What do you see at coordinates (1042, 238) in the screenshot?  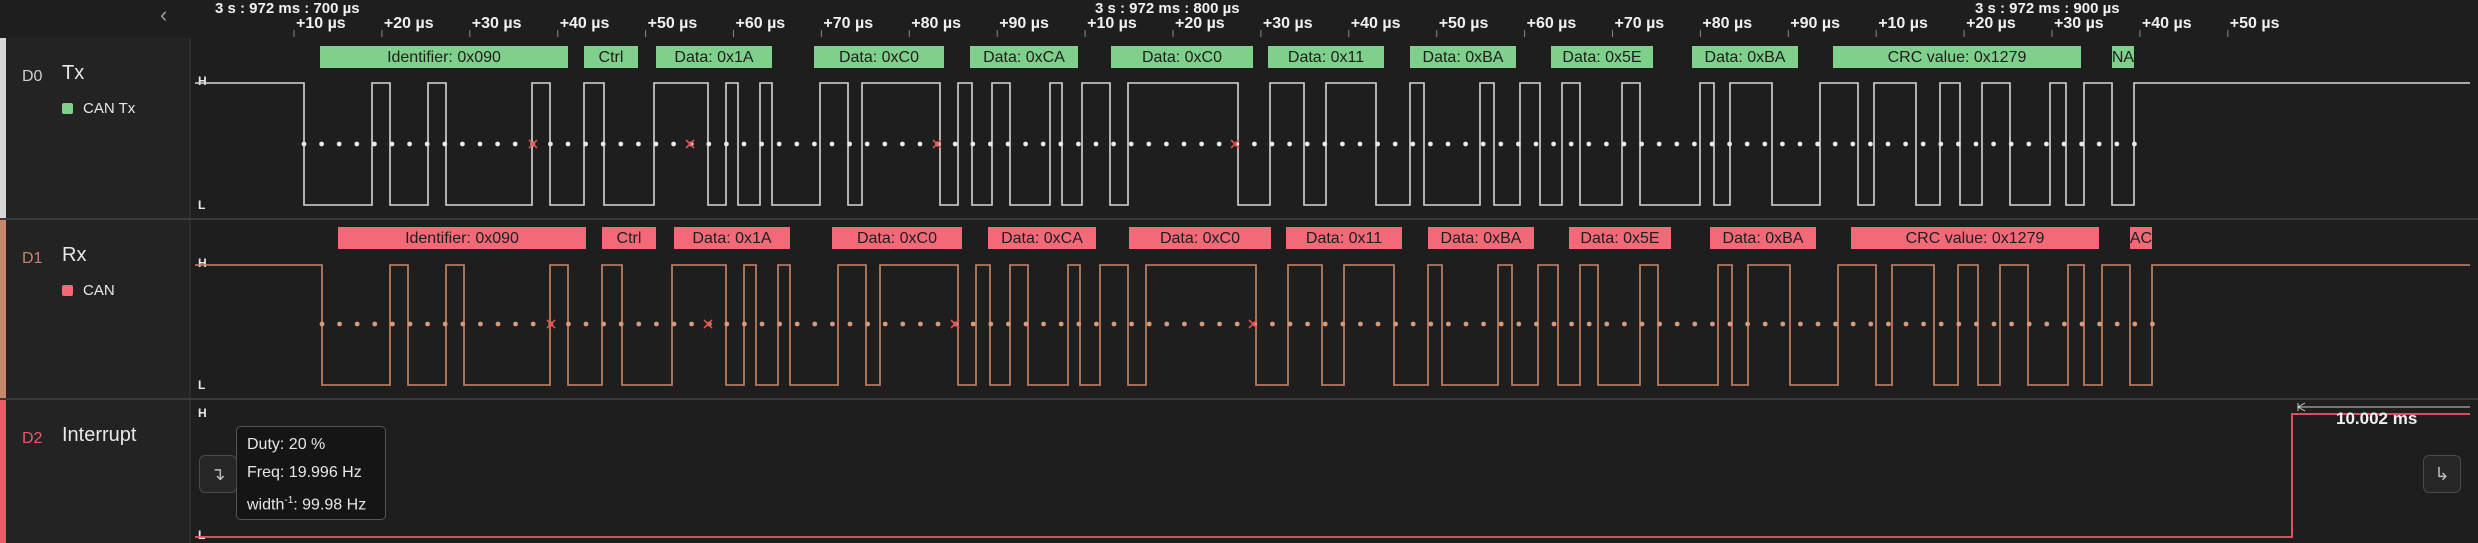 I see `protocol-frame-label: Data: 0xCA` at bounding box center [1042, 238].